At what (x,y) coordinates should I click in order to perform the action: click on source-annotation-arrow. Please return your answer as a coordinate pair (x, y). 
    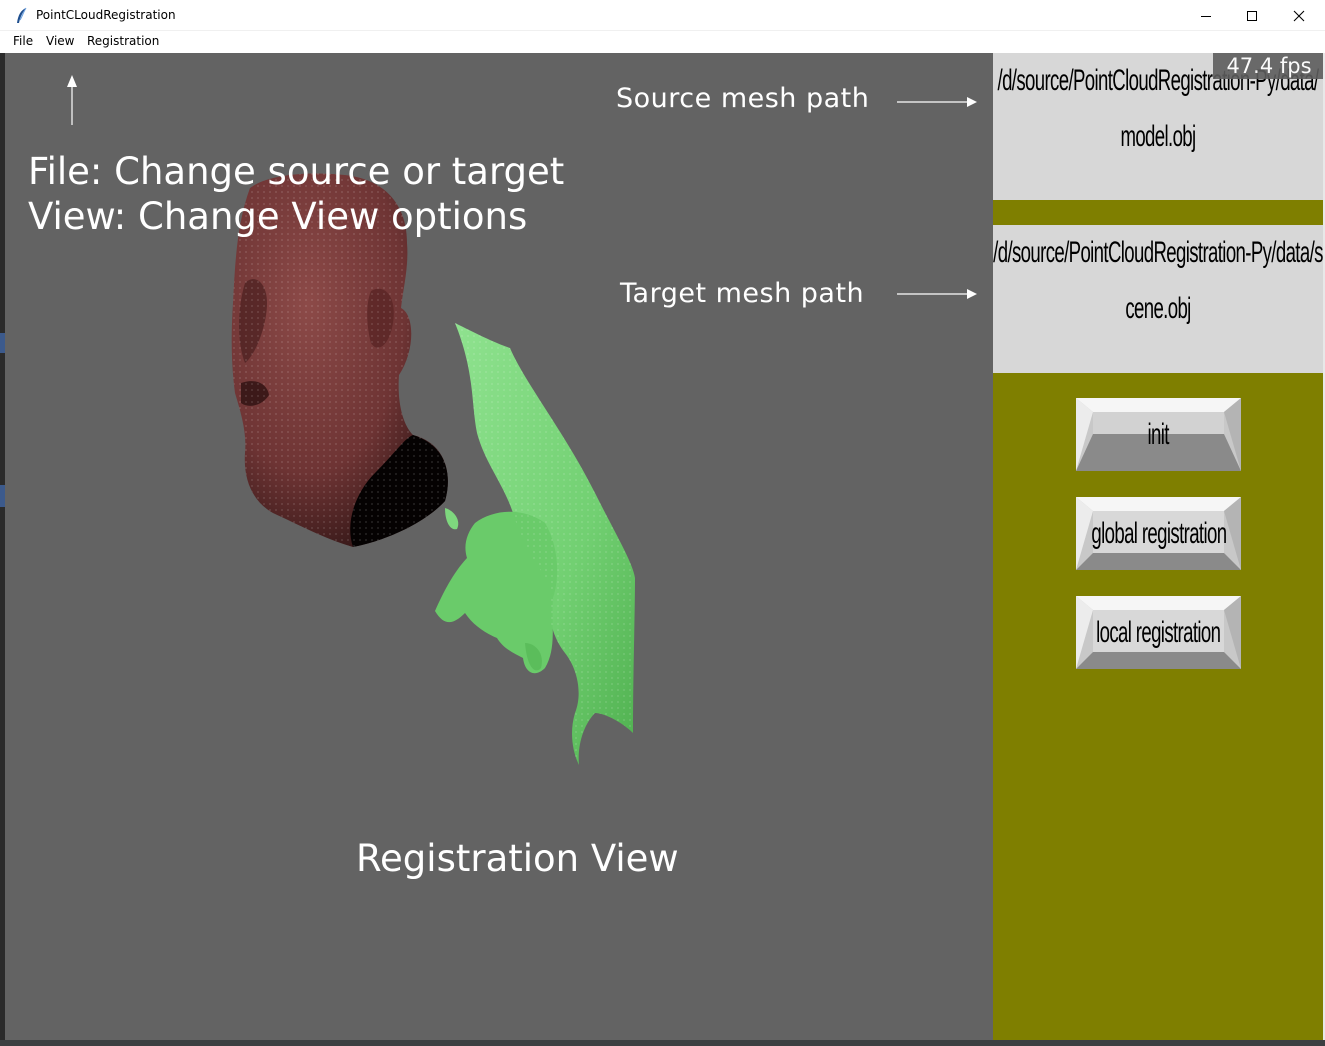
    Looking at the image, I should click on (937, 102).